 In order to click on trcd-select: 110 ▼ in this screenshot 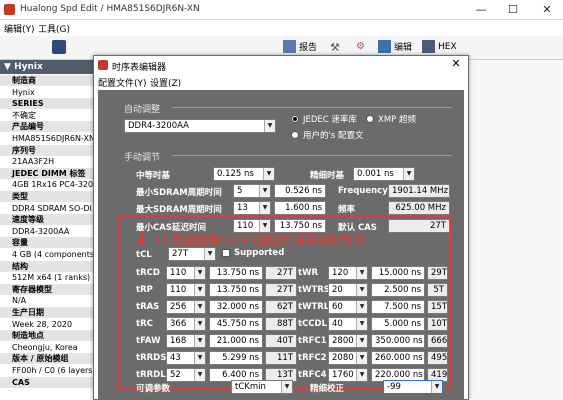, I will do `click(186, 273)`.